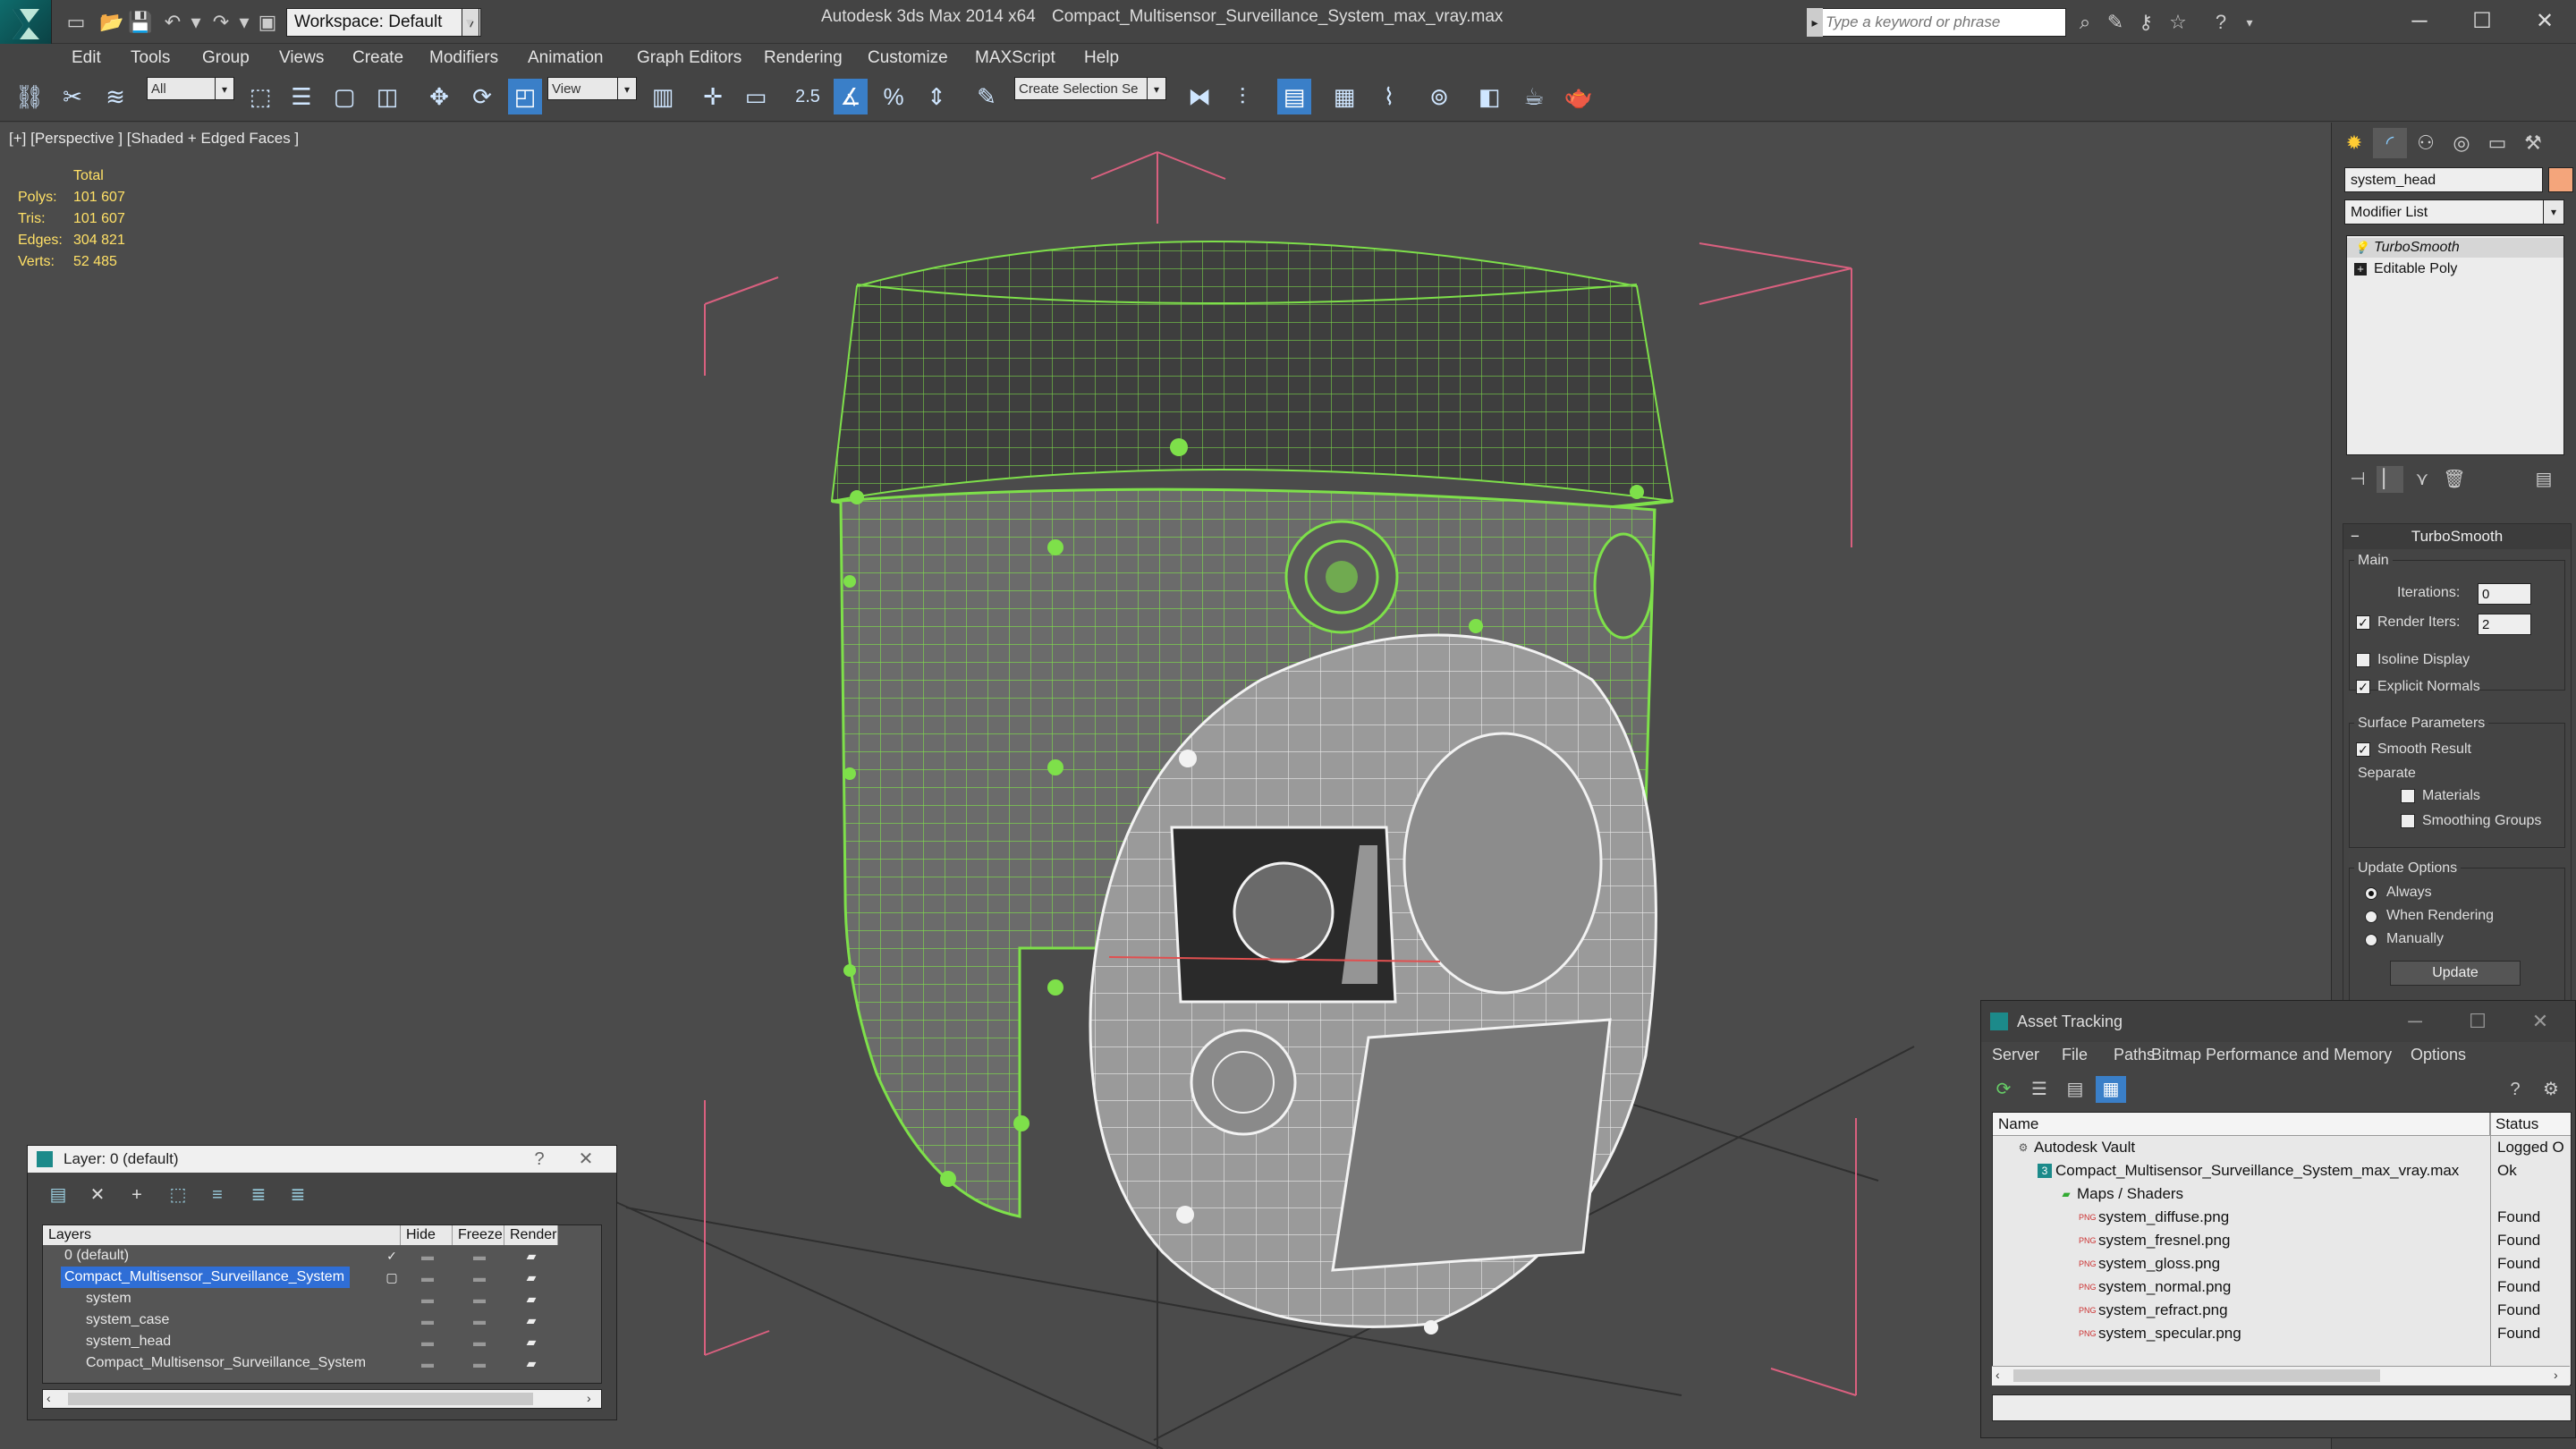  Describe the element at coordinates (2455, 269) in the screenshot. I see `stack-item-editable-poly: + Editable Poly` at that location.